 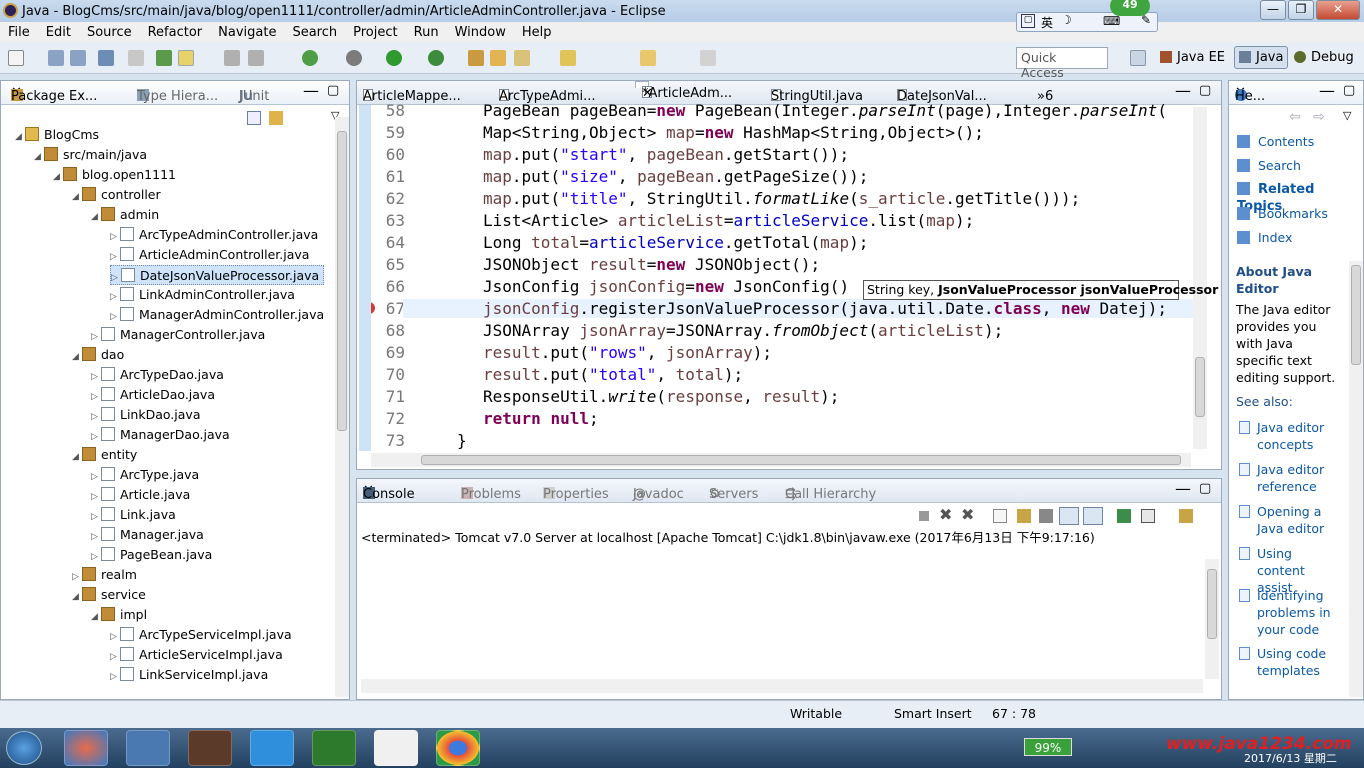 I want to click on open-perspective-icon, so click(x=1138, y=58).